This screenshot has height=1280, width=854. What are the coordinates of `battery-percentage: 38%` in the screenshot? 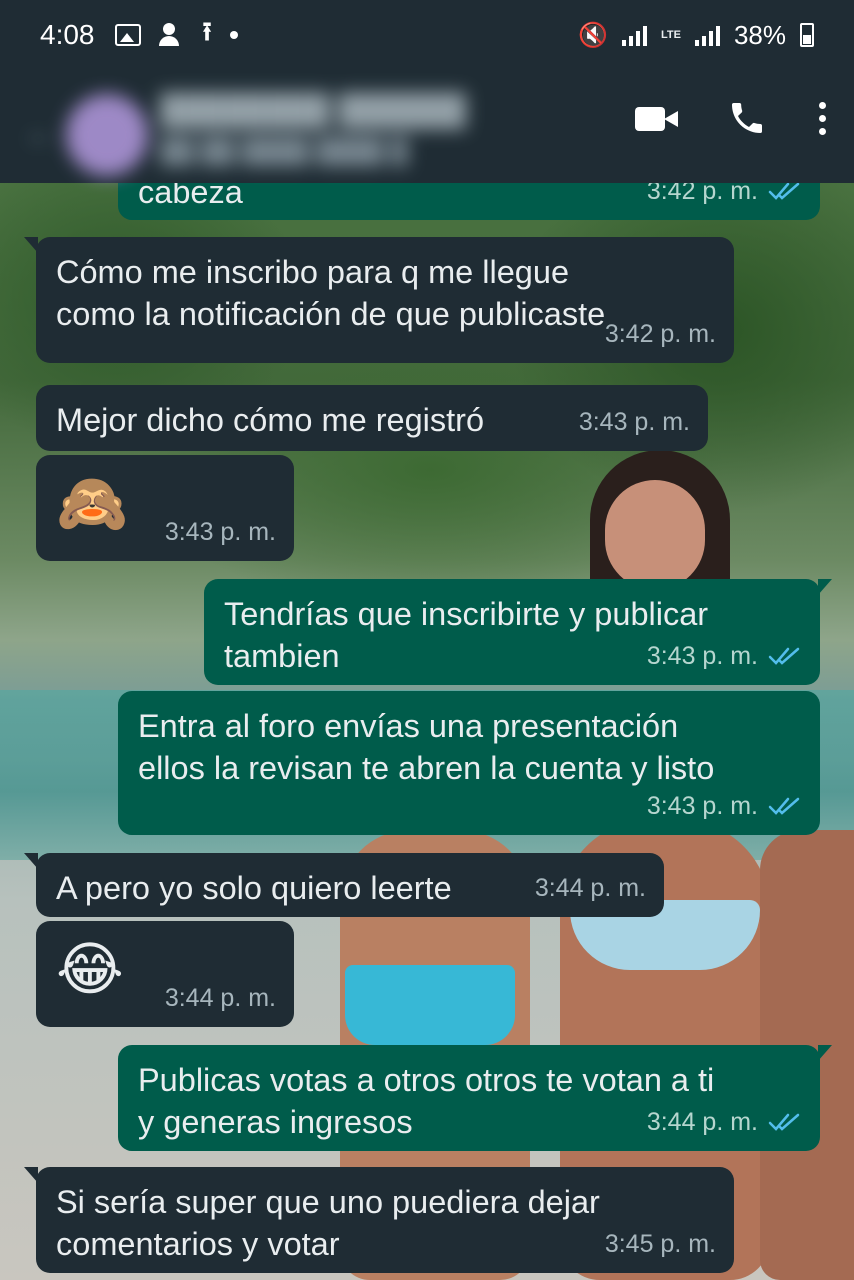 It's located at (759, 34).